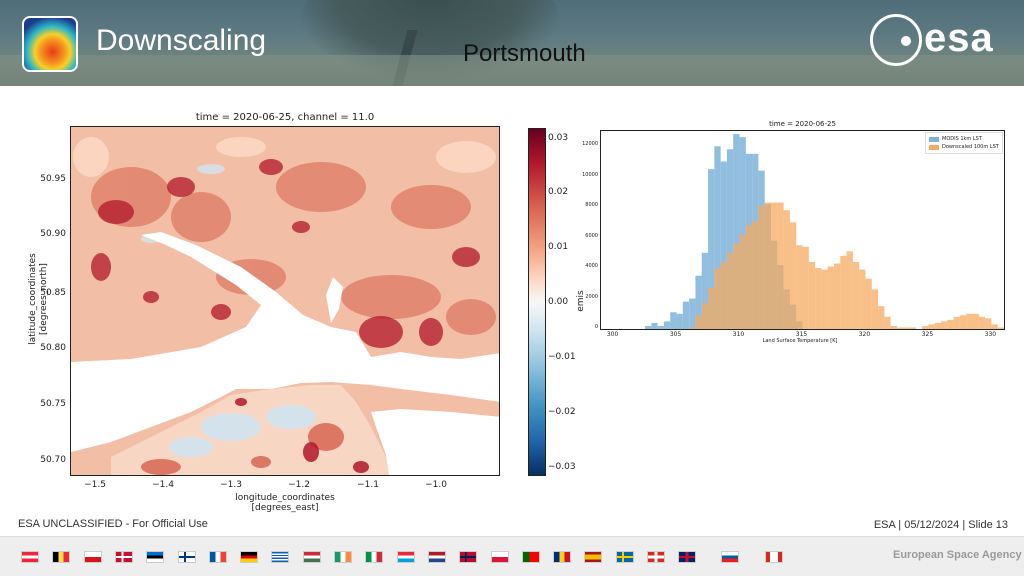  I want to click on map-xlabel-line2: [degrees_east], so click(285, 508).